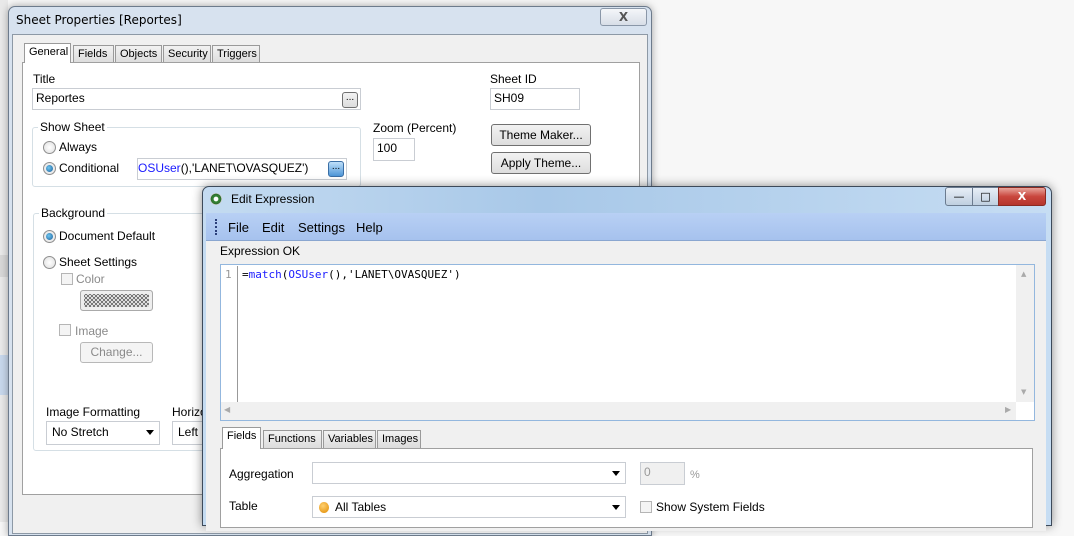 This screenshot has width=1074, height=536. What do you see at coordinates (196, 99) in the screenshot?
I see `title-input: Reportes` at bounding box center [196, 99].